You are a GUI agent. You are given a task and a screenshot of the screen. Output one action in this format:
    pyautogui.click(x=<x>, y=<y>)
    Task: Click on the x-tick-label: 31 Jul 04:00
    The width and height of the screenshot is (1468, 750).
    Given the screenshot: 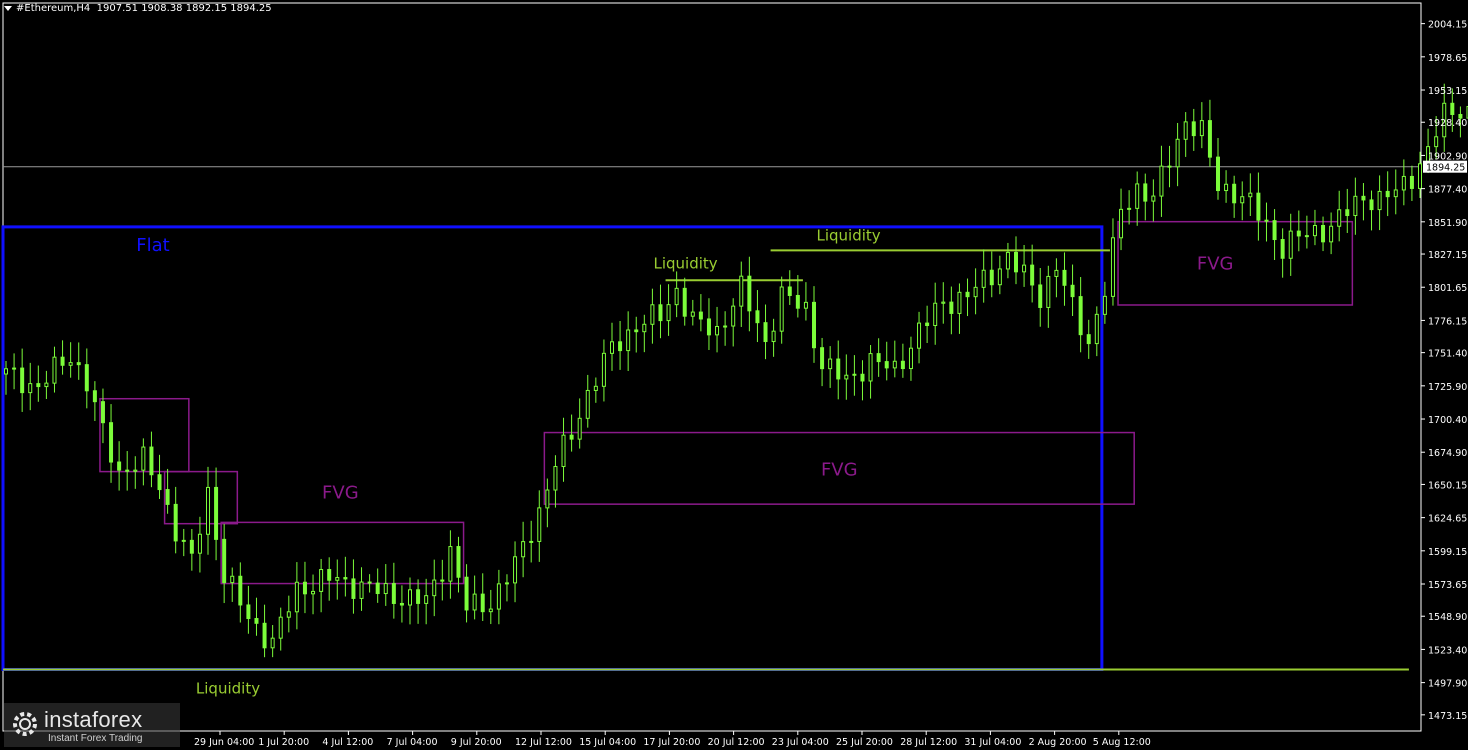 What is the action you would take?
    pyautogui.click(x=992, y=742)
    